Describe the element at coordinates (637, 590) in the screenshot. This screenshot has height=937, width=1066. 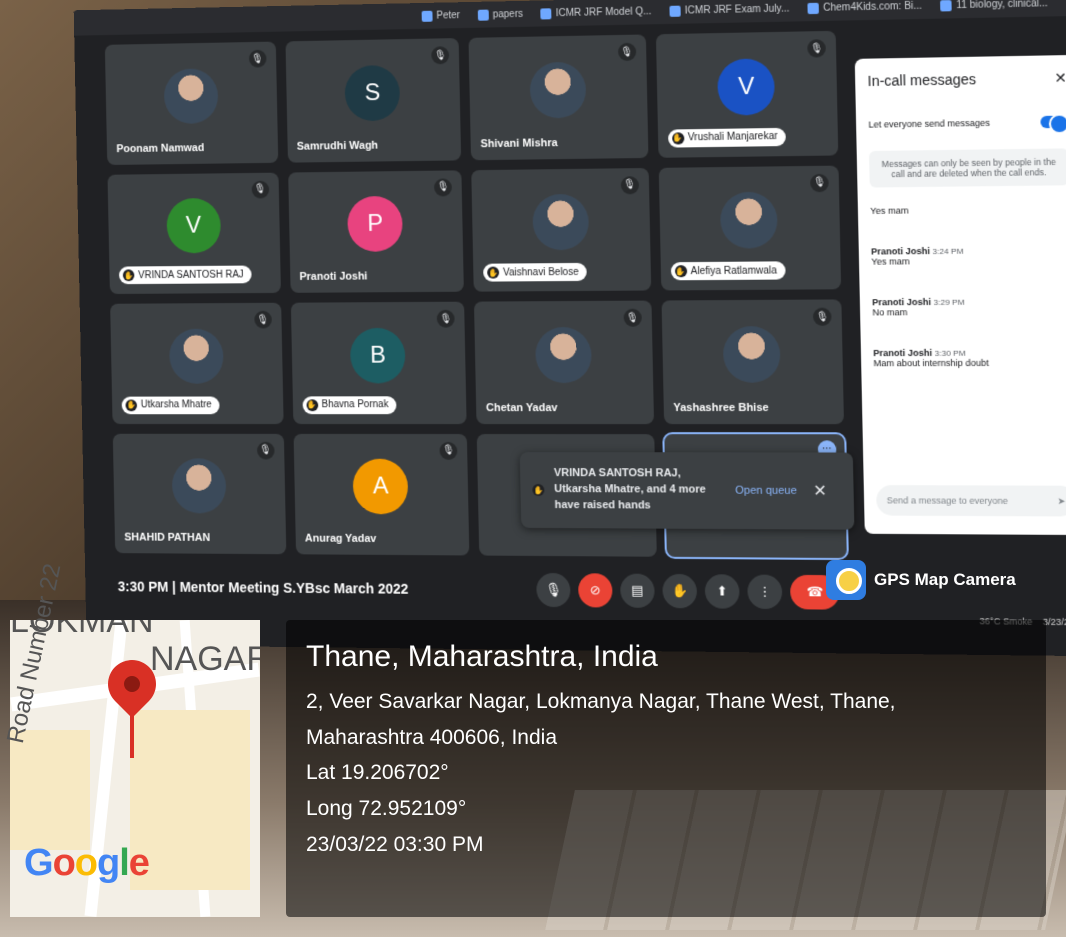
I see `captions-button: ▤` at that location.